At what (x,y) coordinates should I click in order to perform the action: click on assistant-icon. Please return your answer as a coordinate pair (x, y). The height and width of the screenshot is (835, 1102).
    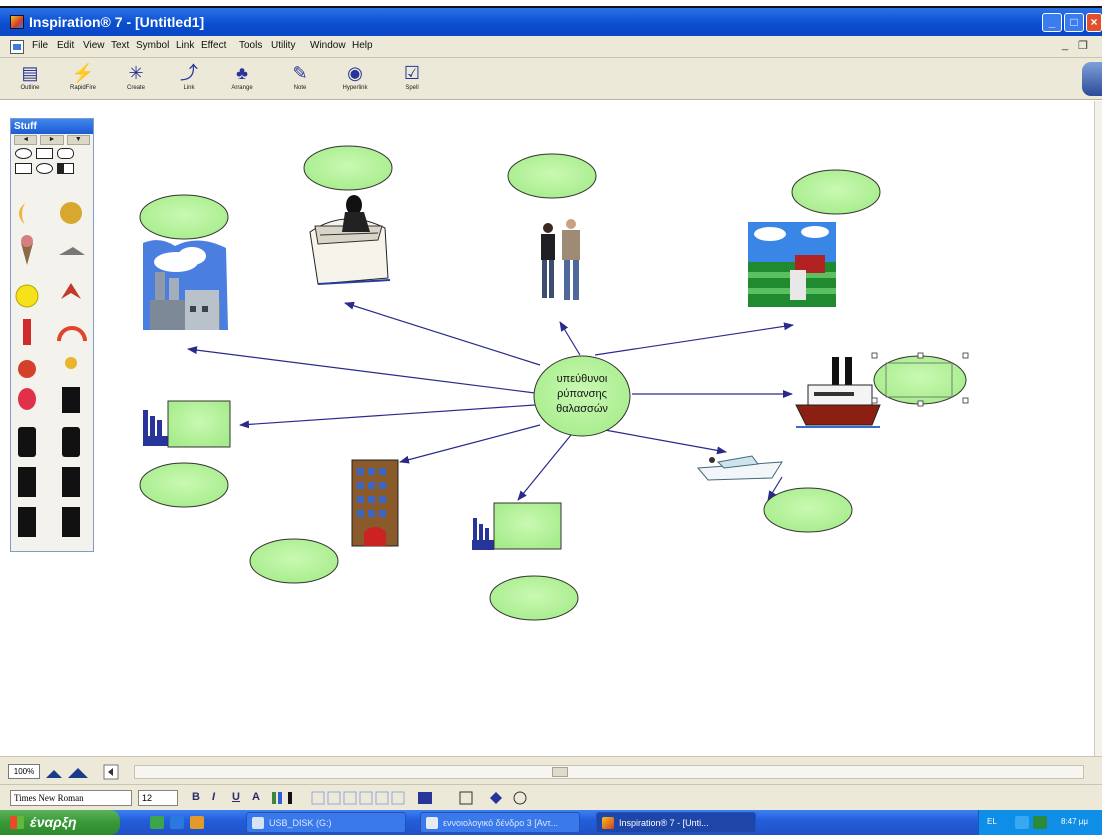
    Looking at the image, I should click on (1092, 79).